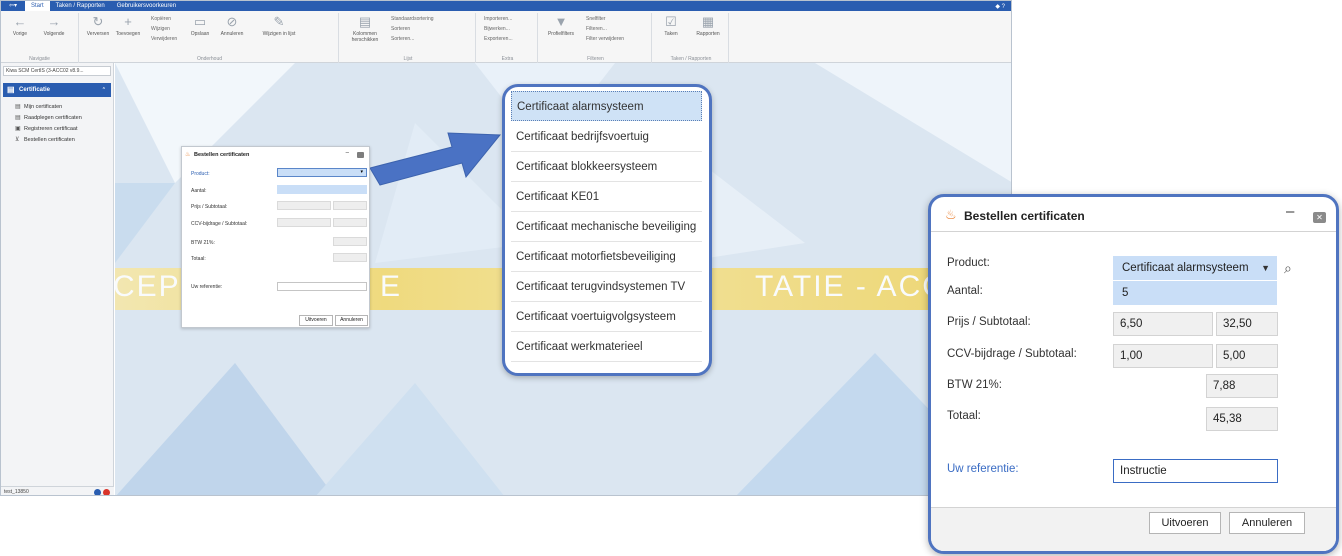  What do you see at coordinates (606, 287) in the screenshot?
I see `dropdown-option: Certificaat terugvindsystemen TV` at bounding box center [606, 287].